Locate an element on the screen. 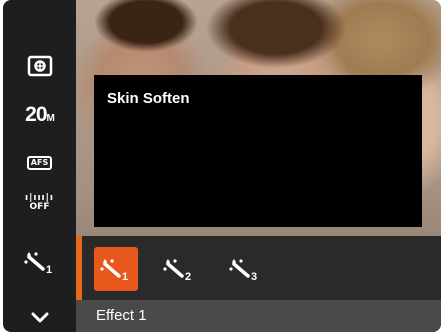  effect-1-option: 1 is located at coordinates (116, 269).